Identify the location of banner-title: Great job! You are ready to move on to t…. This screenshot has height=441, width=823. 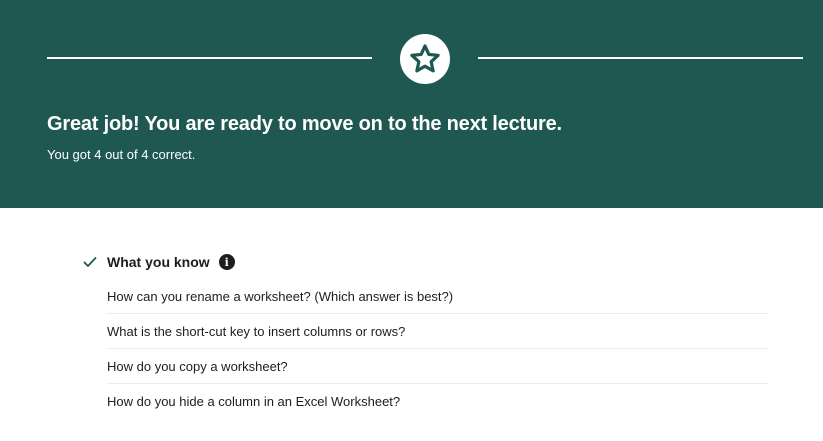
(304, 124).